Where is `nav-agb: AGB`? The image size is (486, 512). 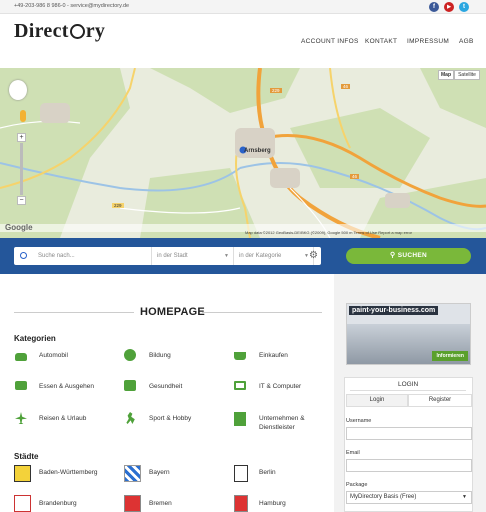
nav-agb: AGB is located at coordinates (466, 41).